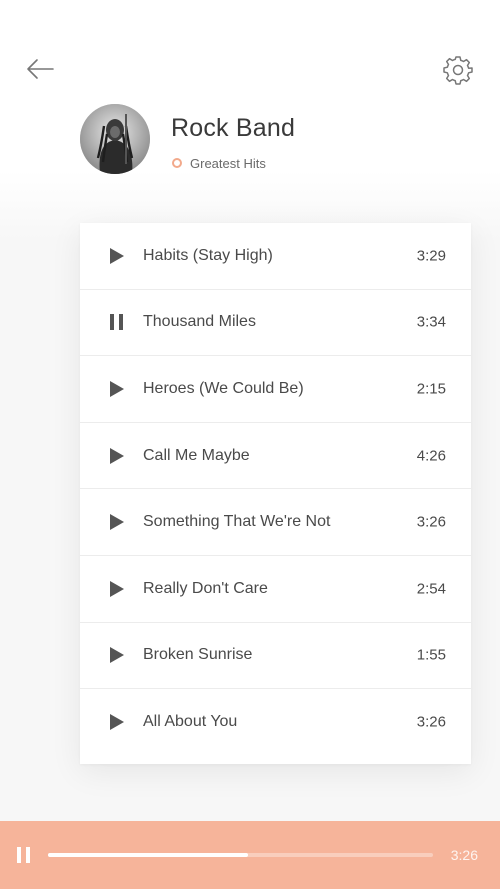 This screenshot has width=500, height=889. Describe the element at coordinates (208, 255) in the screenshot. I see `track-title: Habits (Stay High)` at that location.